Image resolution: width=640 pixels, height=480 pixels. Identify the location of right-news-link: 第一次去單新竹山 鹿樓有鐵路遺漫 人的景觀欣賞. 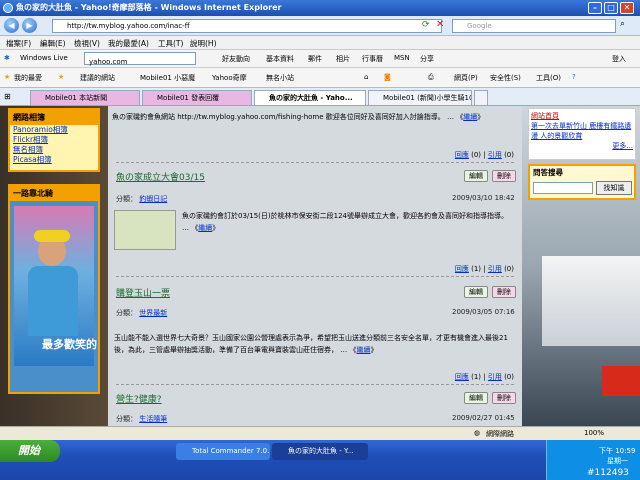
(581, 131).